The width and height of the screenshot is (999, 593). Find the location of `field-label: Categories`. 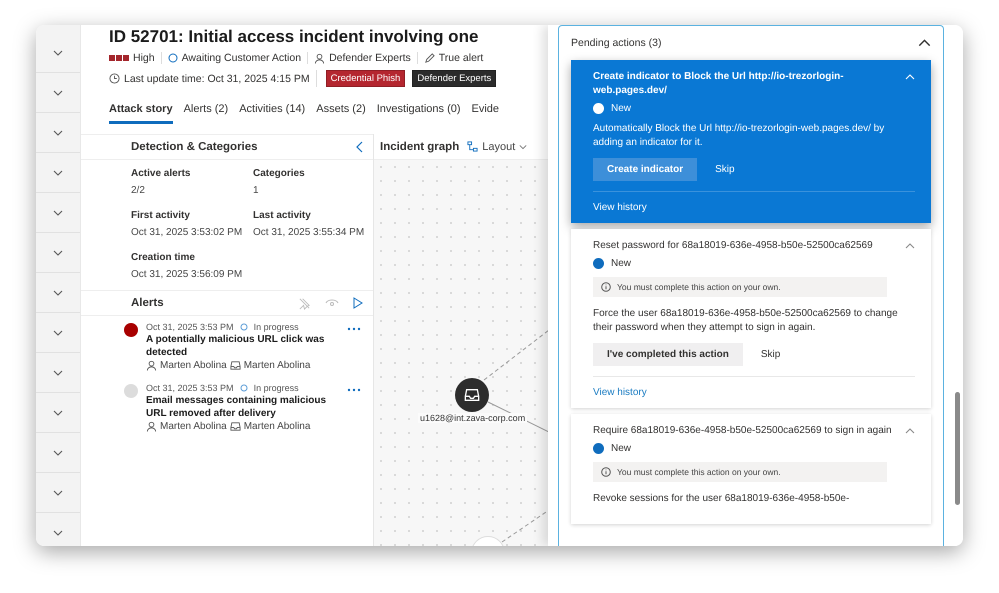

field-label: Categories is located at coordinates (279, 173).